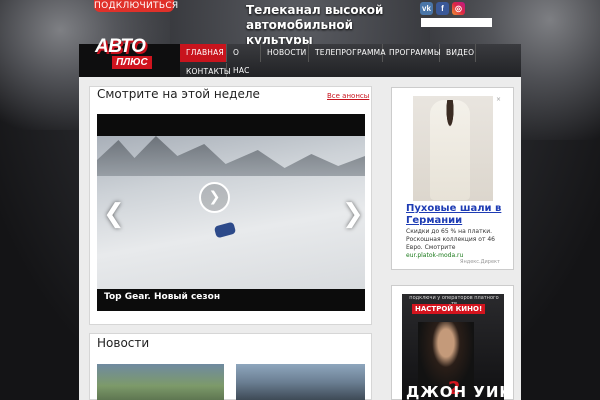 This screenshot has width=600, height=400. Describe the element at coordinates (132, 62) in the screenshot. I see `logo-plus: ПЛЮС` at that location.